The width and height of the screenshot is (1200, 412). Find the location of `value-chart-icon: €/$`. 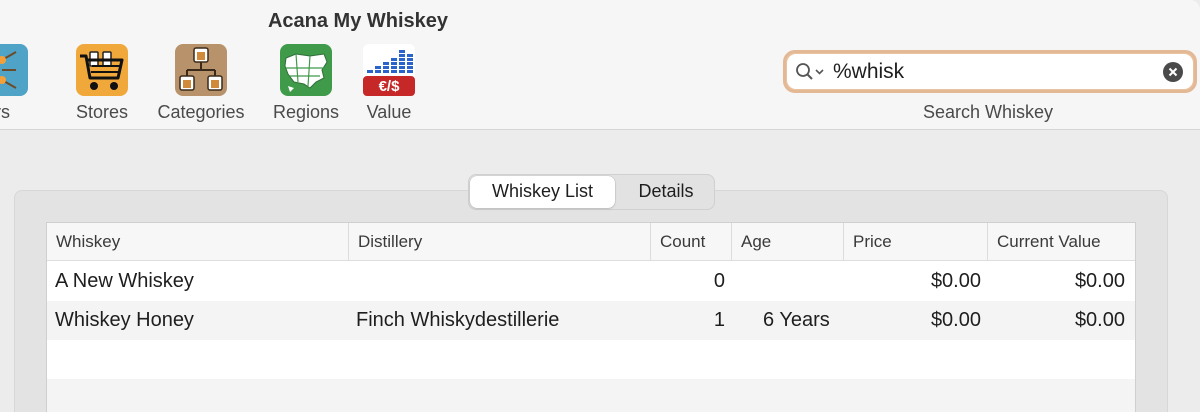

value-chart-icon: €/$ is located at coordinates (389, 70).